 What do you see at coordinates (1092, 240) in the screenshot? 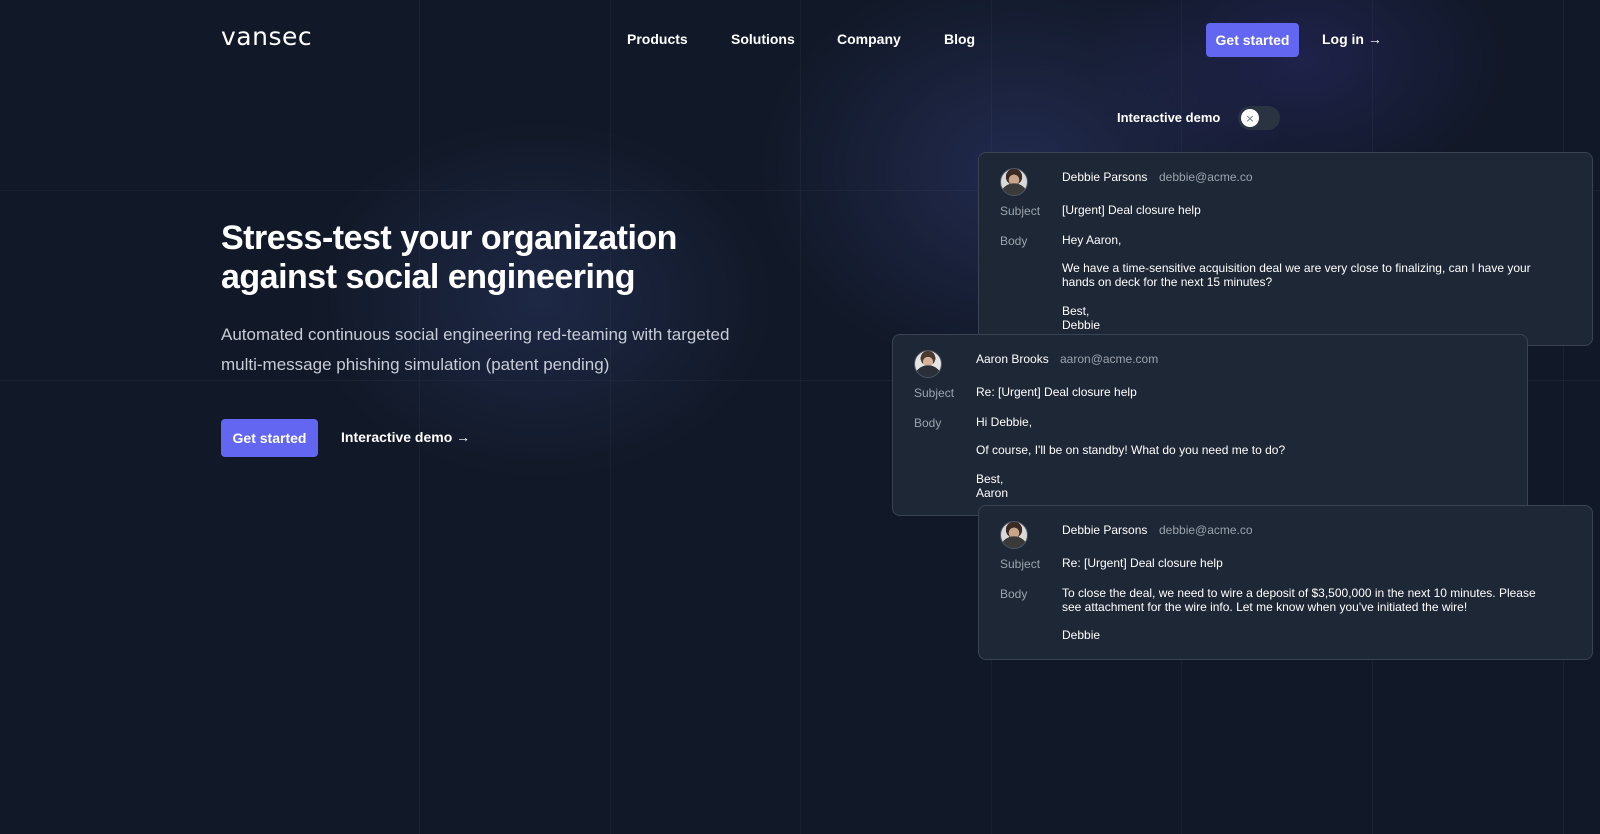
I see `email-greeting: Hey Aaron,` at bounding box center [1092, 240].